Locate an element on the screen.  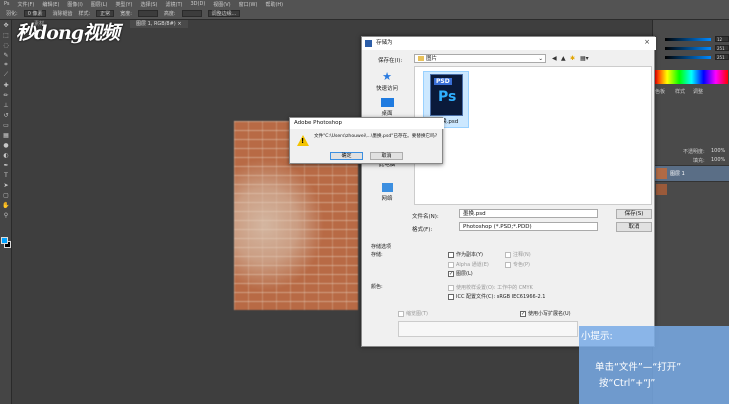
alpha-checkbox is located at coordinates (451, 264).